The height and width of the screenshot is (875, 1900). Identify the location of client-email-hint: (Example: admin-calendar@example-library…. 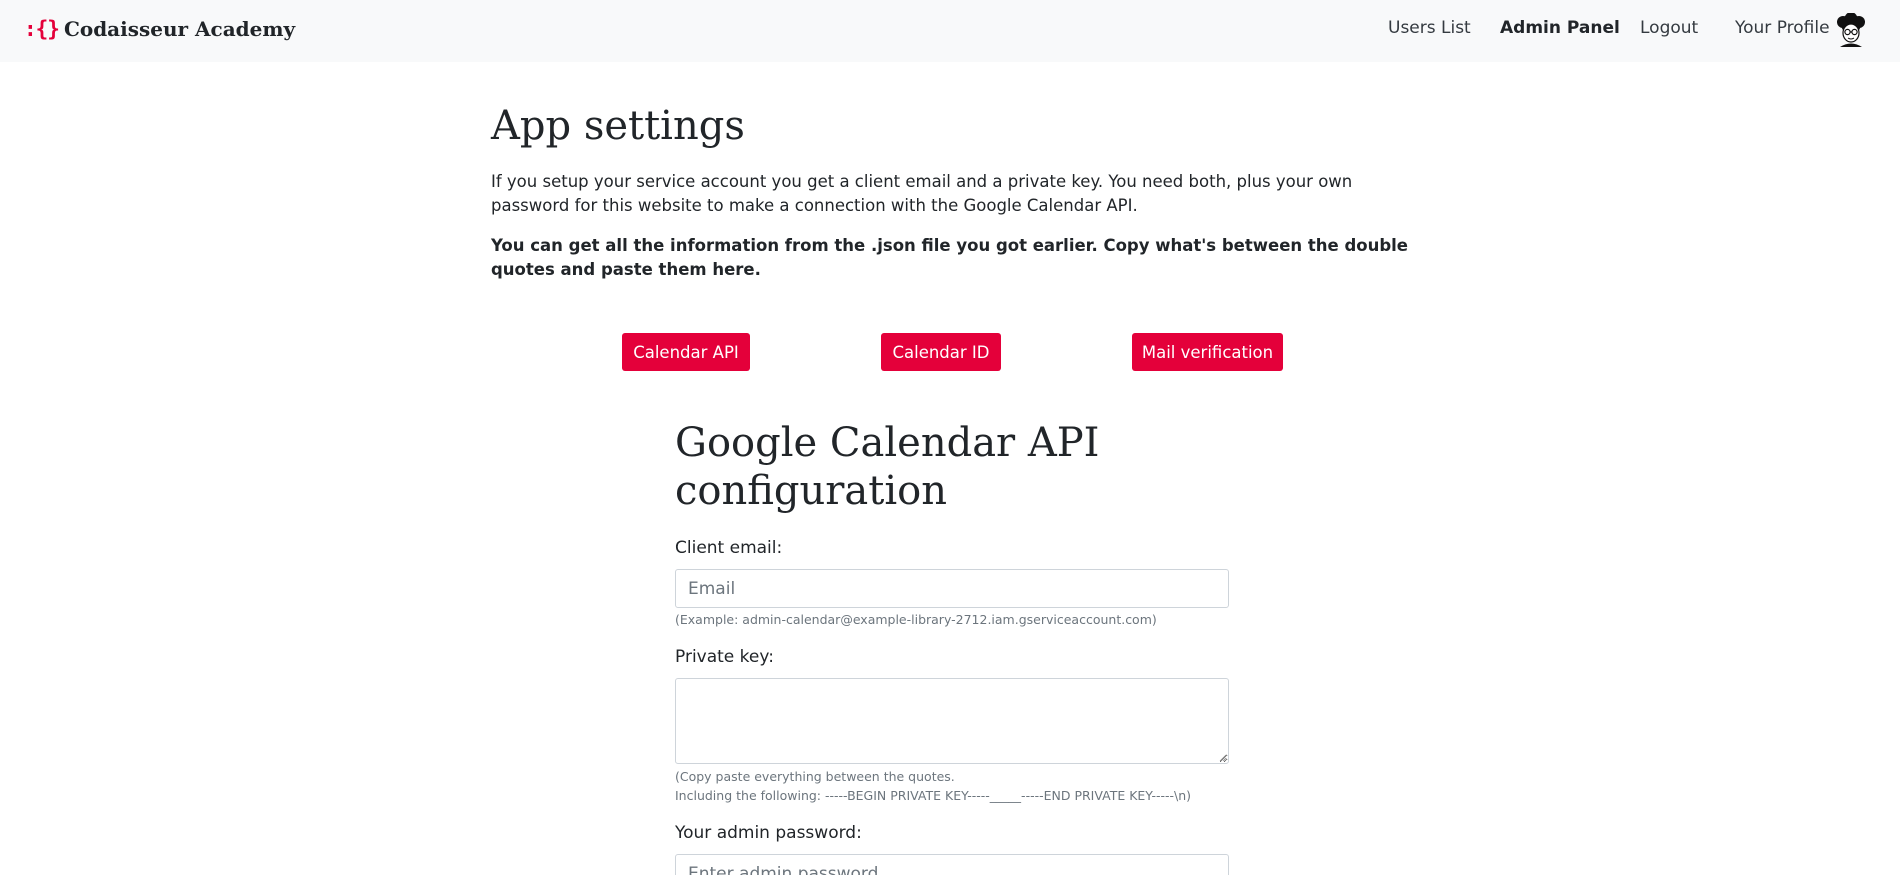
(916, 619).